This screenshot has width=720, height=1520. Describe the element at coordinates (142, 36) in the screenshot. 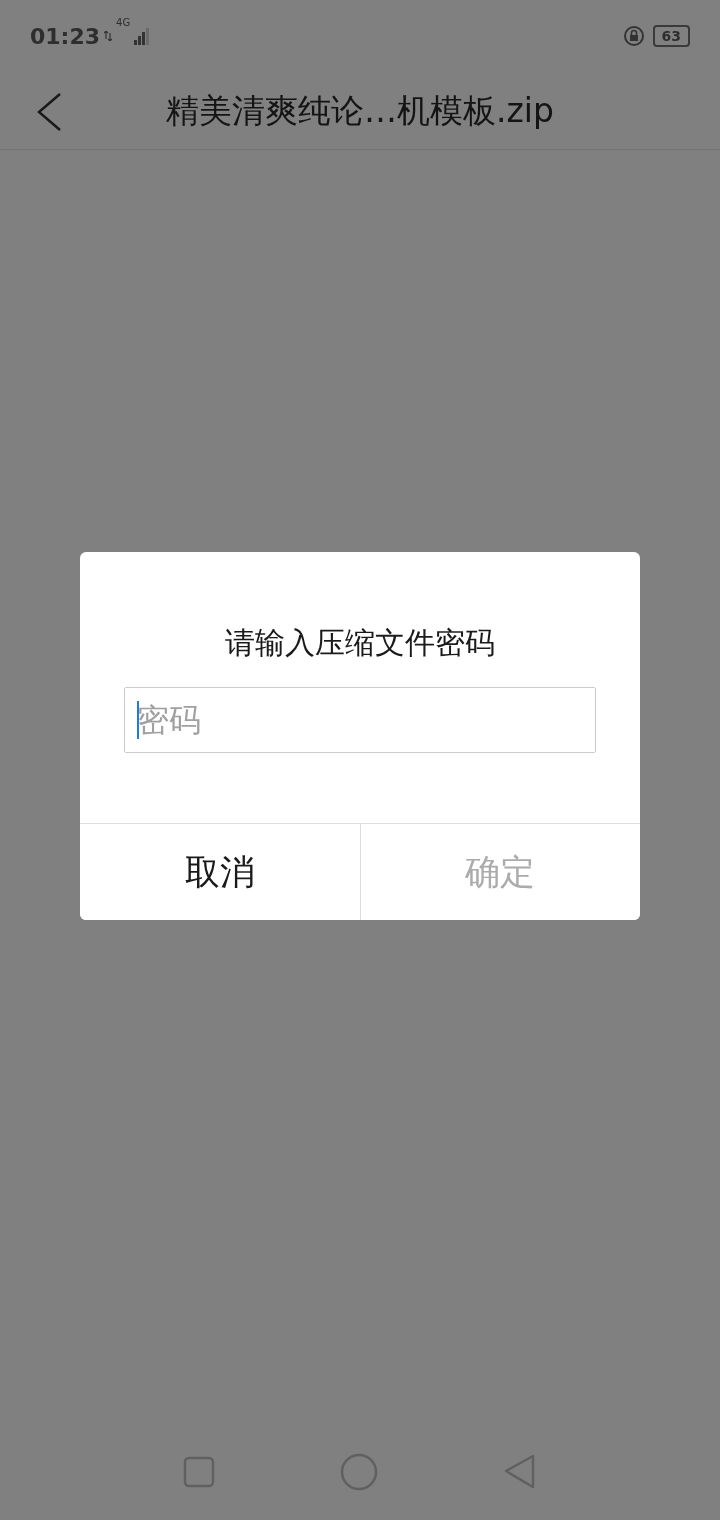

I see `signal-icon` at that location.